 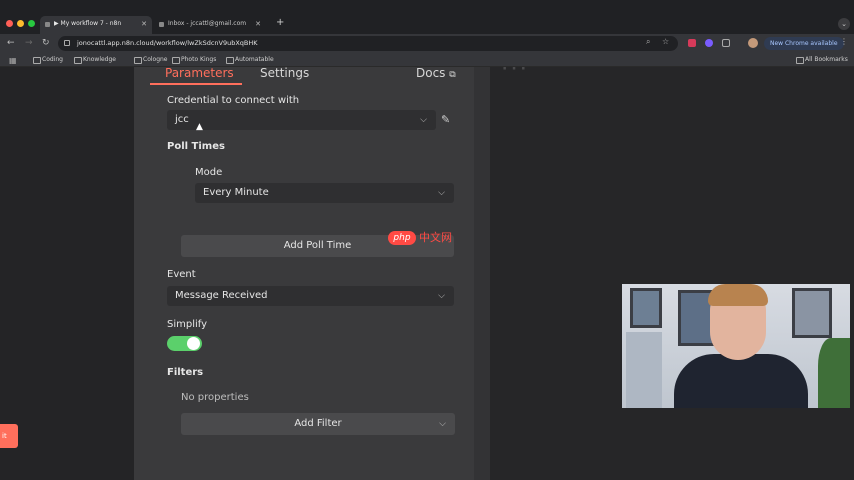 What do you see at coordinates (844, 24) in the screenshot?
I see `tab-search-icon: ⌄` at bounding box center [844, 24].